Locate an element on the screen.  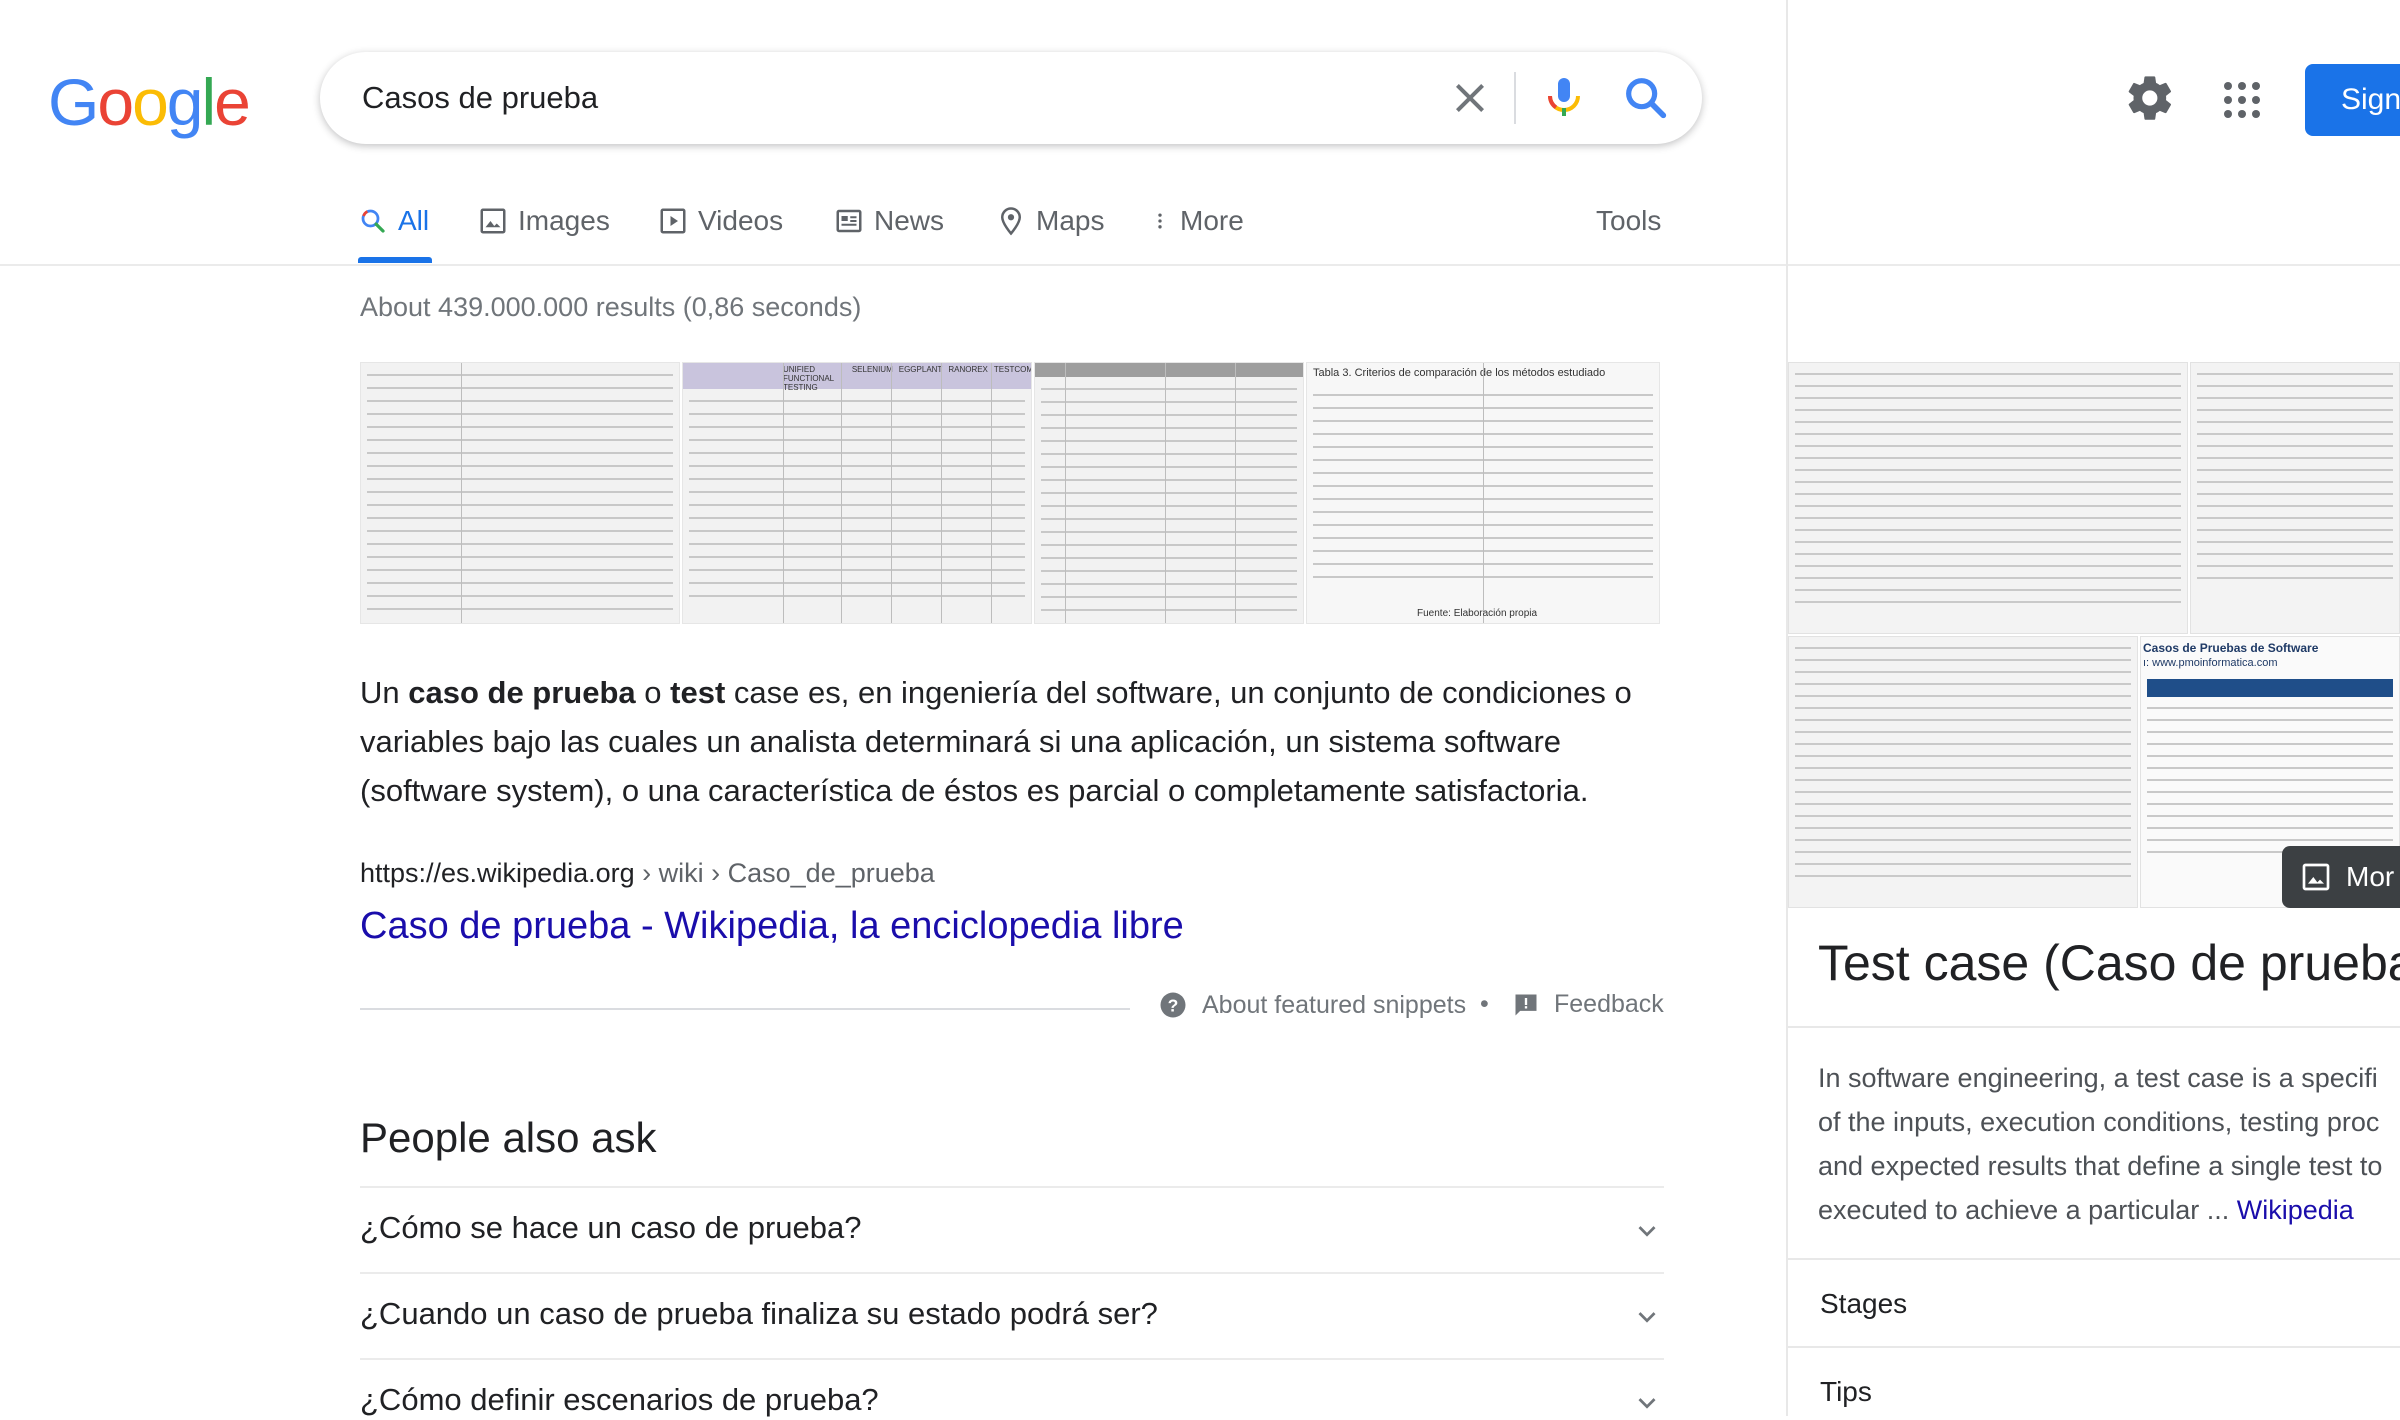
snippet-text: o is located at coordinates (653, 692).